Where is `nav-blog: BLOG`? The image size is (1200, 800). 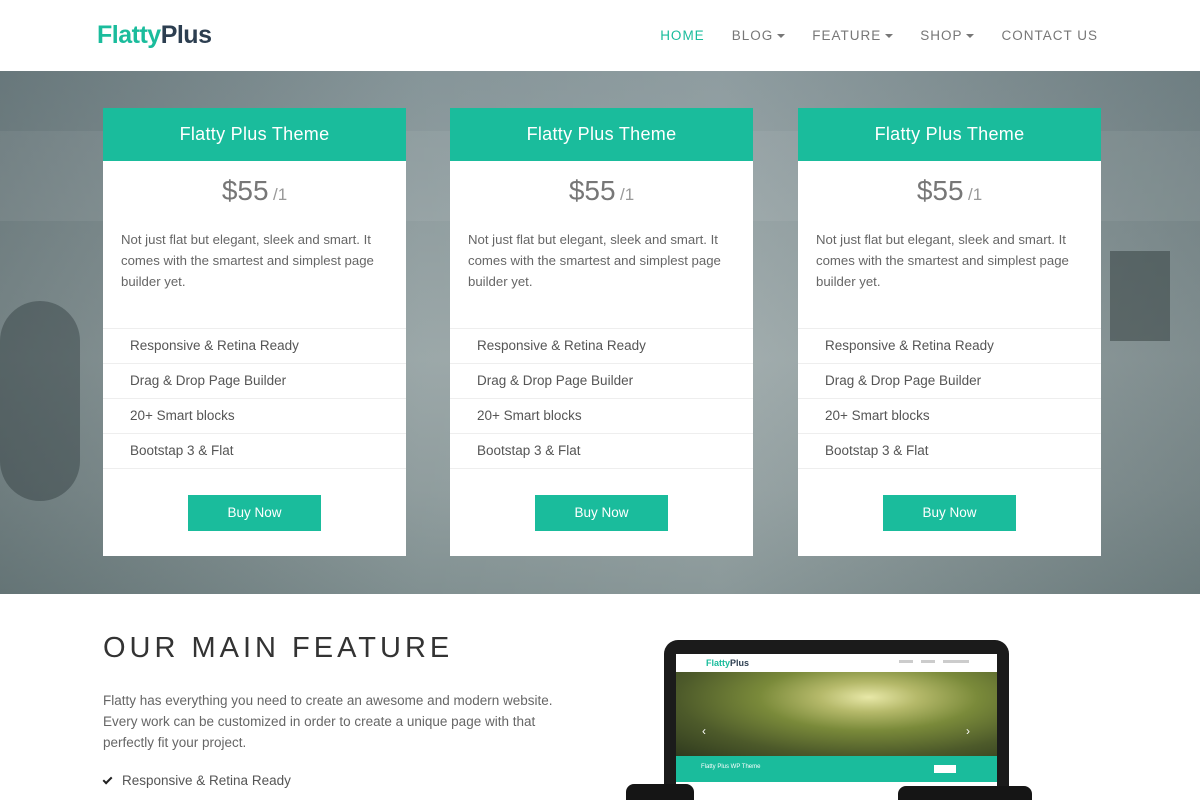 nav-blog: BLOG is located at coordinates (759, 35).